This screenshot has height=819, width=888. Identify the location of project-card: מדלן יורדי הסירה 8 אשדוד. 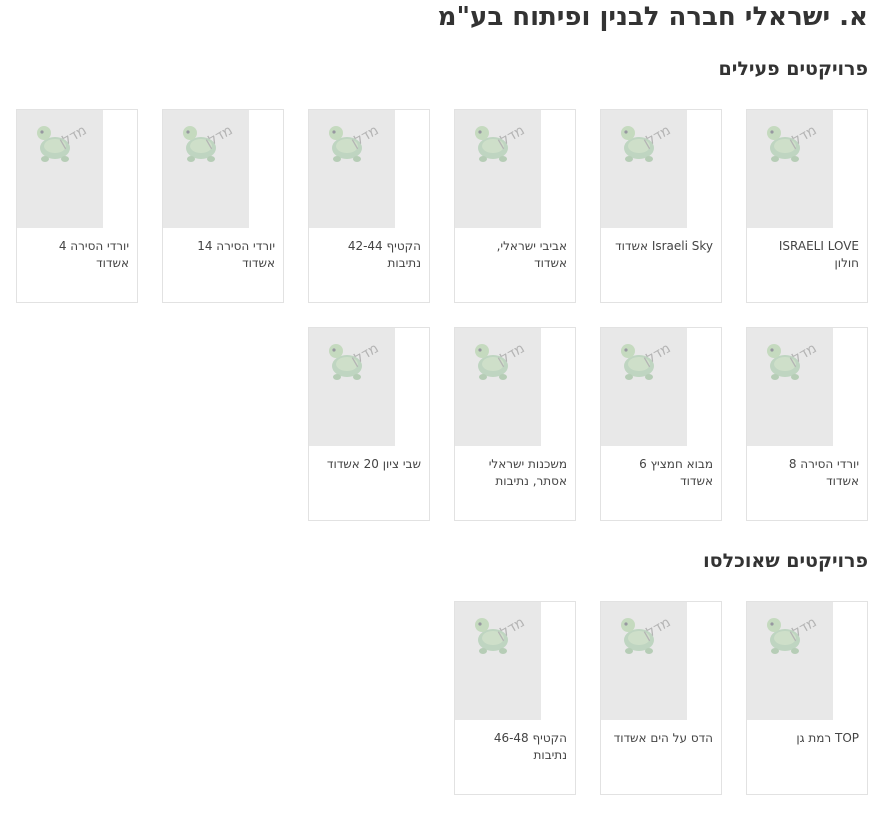
(807, 424).